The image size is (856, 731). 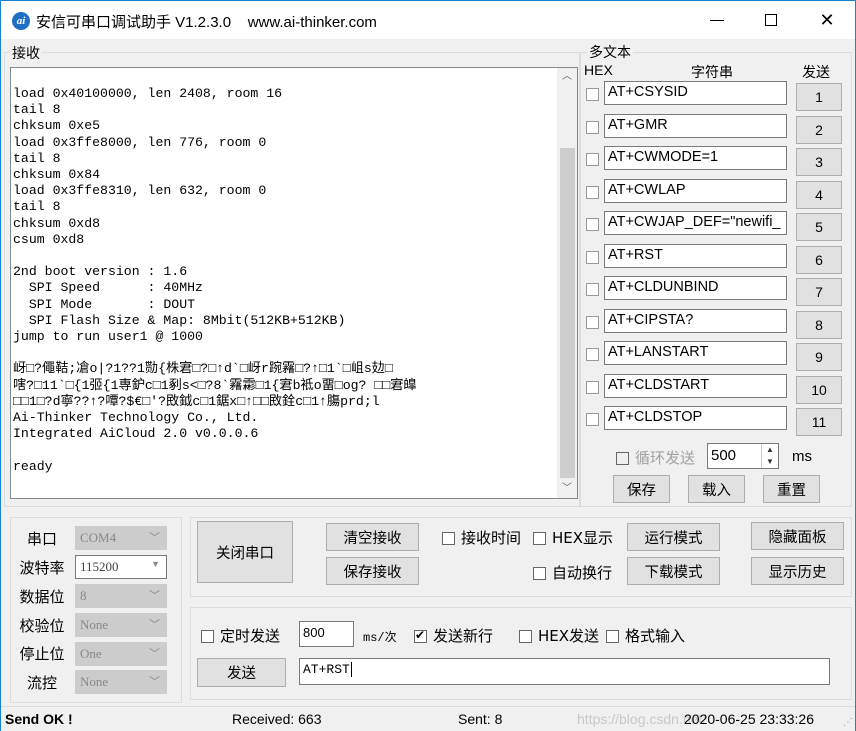 What do you see at coordinates (326, 634) in the screenshot?
I see `send-interval-input: 800` at bounding box center [326, 634].